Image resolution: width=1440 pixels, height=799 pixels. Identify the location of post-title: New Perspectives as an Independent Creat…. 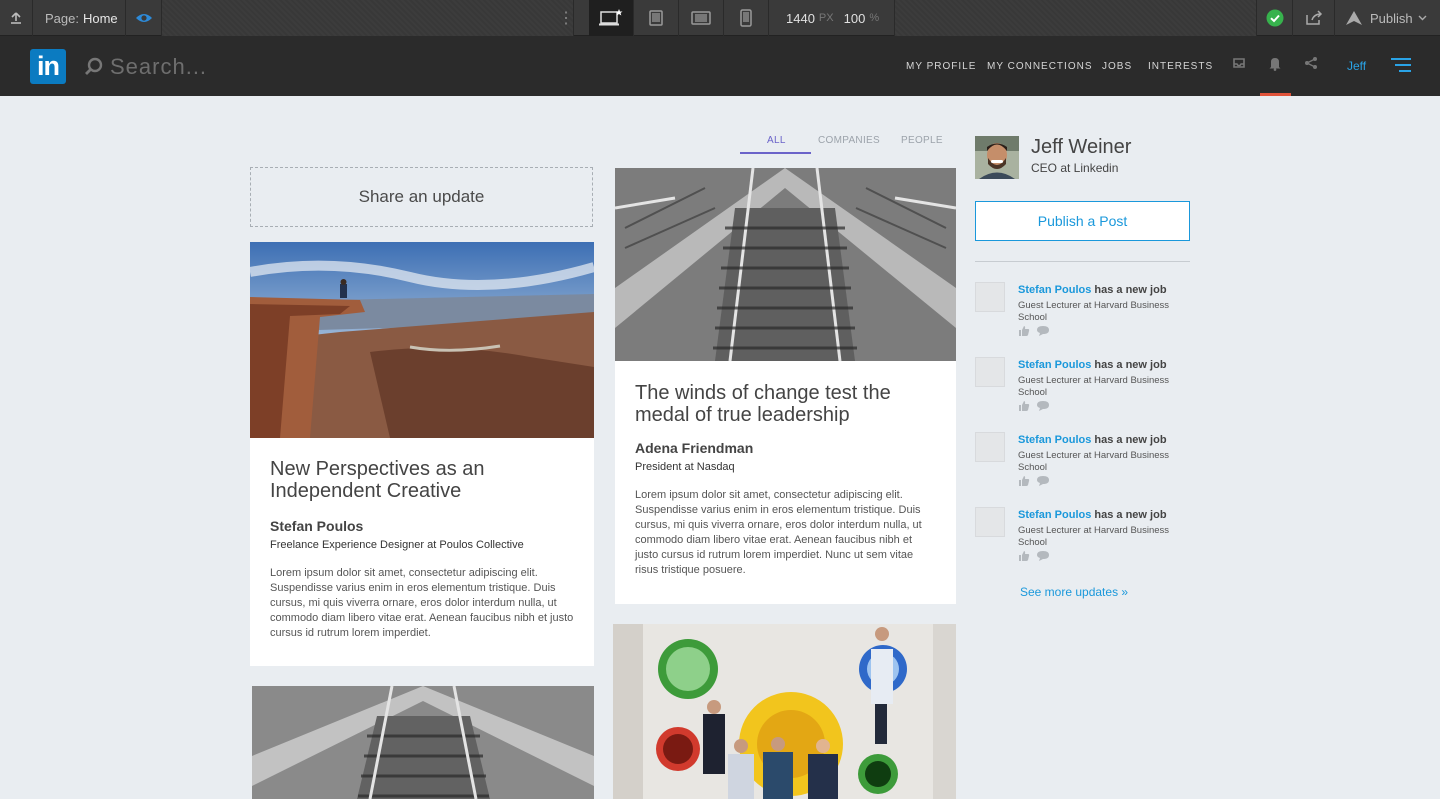
(422, 480).